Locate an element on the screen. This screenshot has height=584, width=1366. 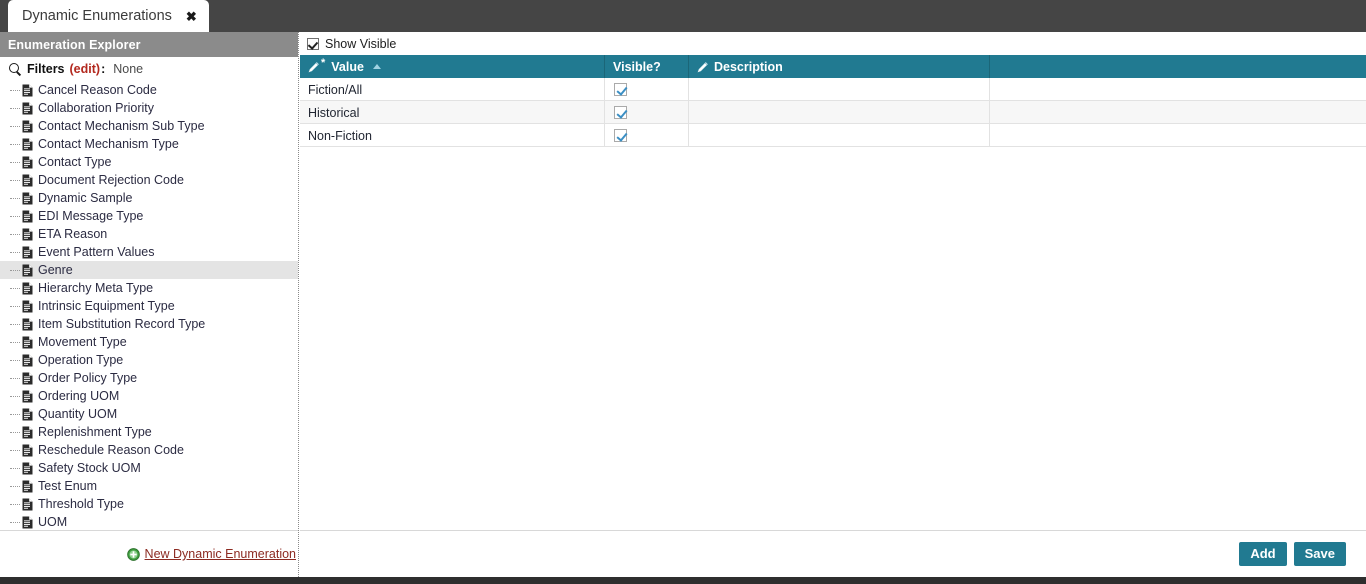
table-row: Fiction/All is located at coordinates (833, 89).